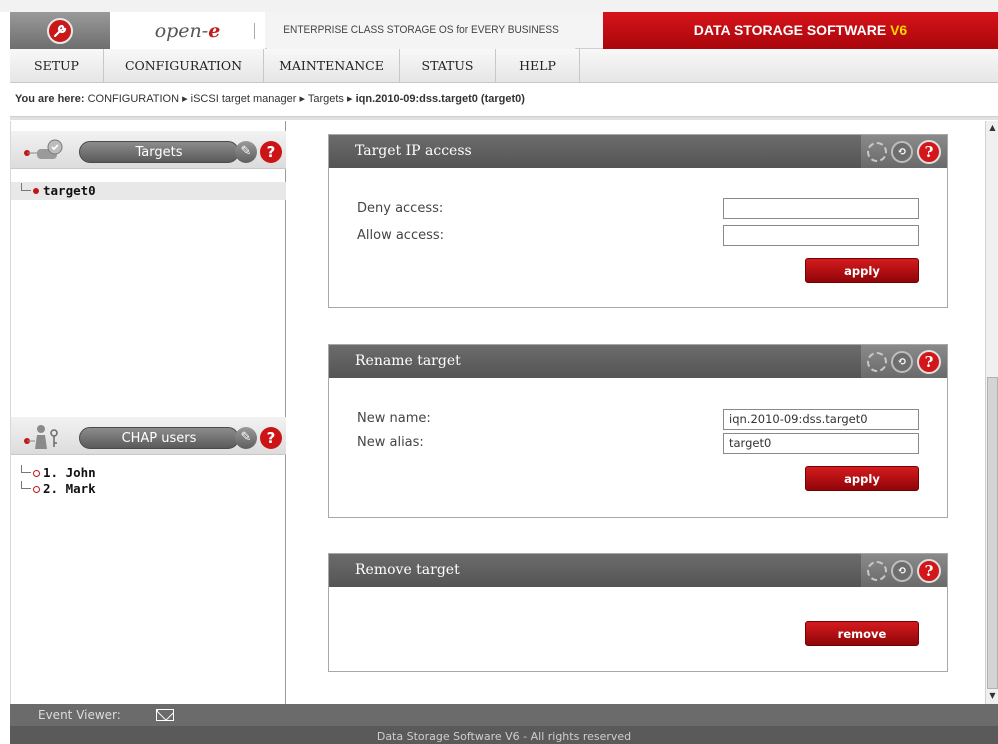  What do you see at coordinates (538, 66) in the screenshot?
I see `menu-help: HELP` at bounding box center [538, 66].